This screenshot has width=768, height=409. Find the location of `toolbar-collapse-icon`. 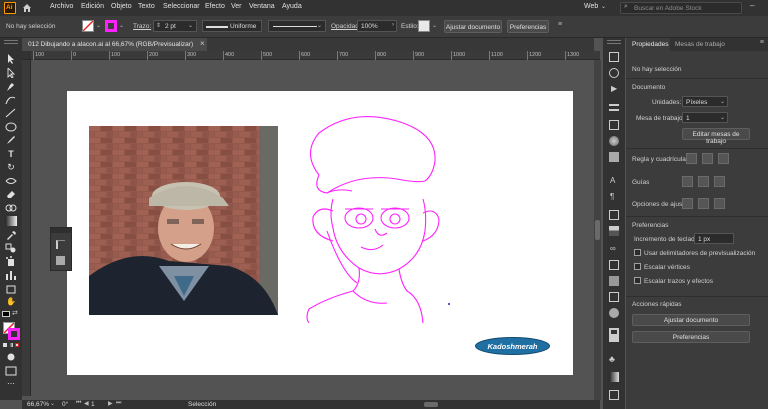

toolbar-collapse-icon is located at coordinates (11, 42).